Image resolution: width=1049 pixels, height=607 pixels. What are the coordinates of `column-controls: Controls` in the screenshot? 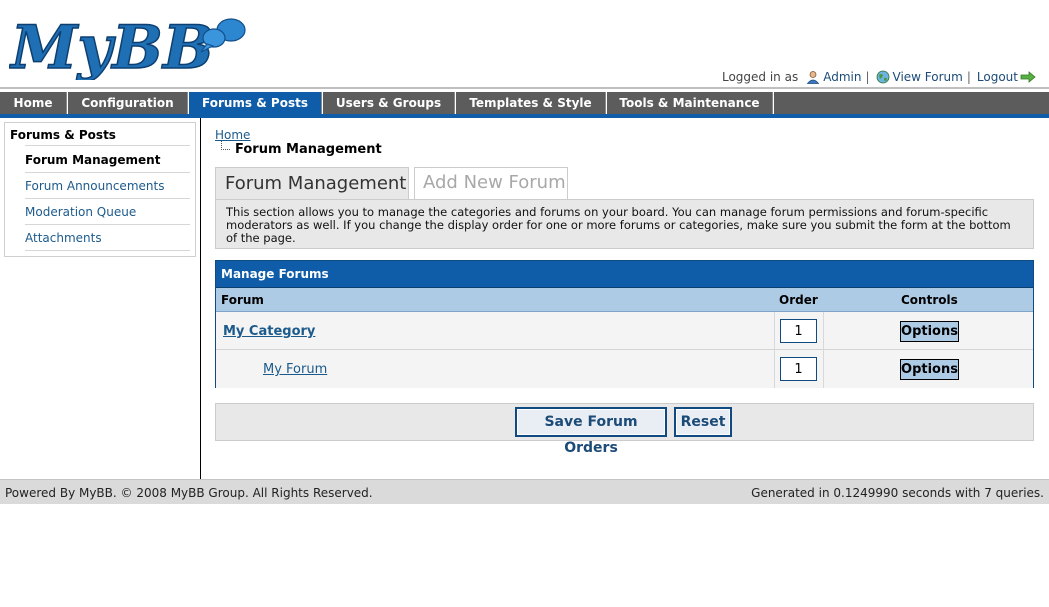 It's located at (929, 300).